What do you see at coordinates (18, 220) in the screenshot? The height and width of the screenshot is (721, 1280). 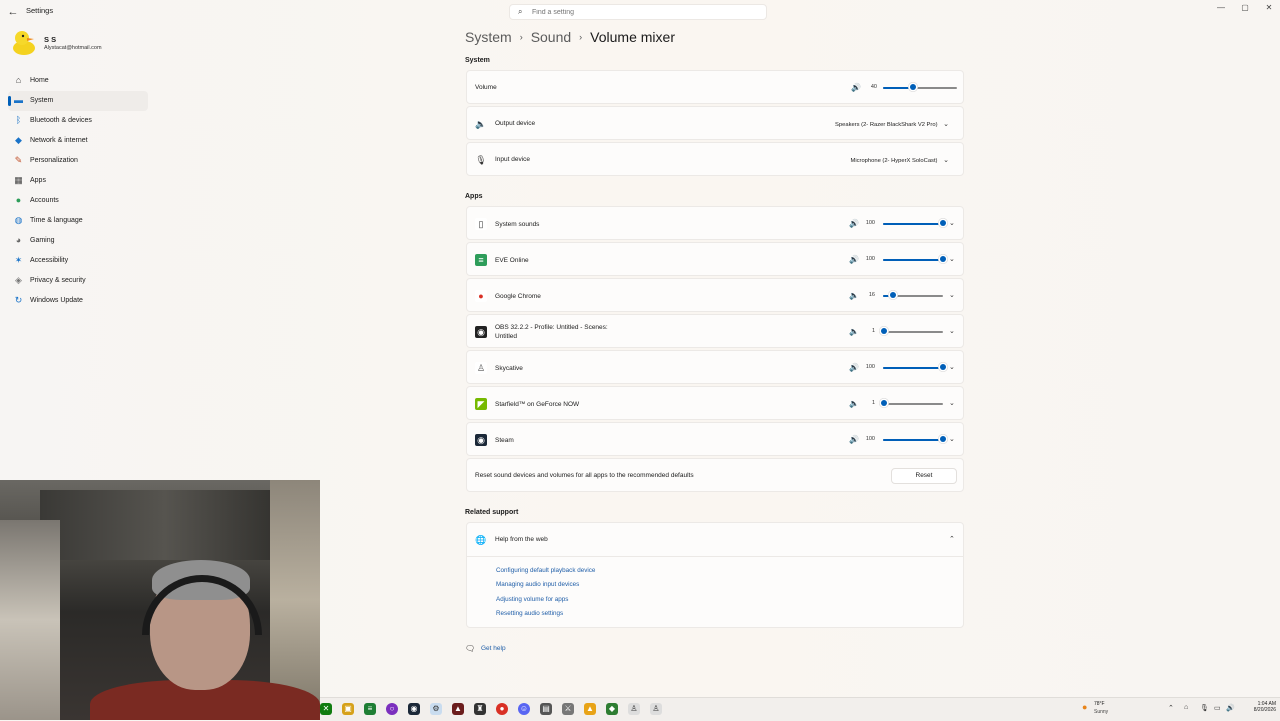 I see `globe-clock-icon: ◍` at bounding box center [18, 220].